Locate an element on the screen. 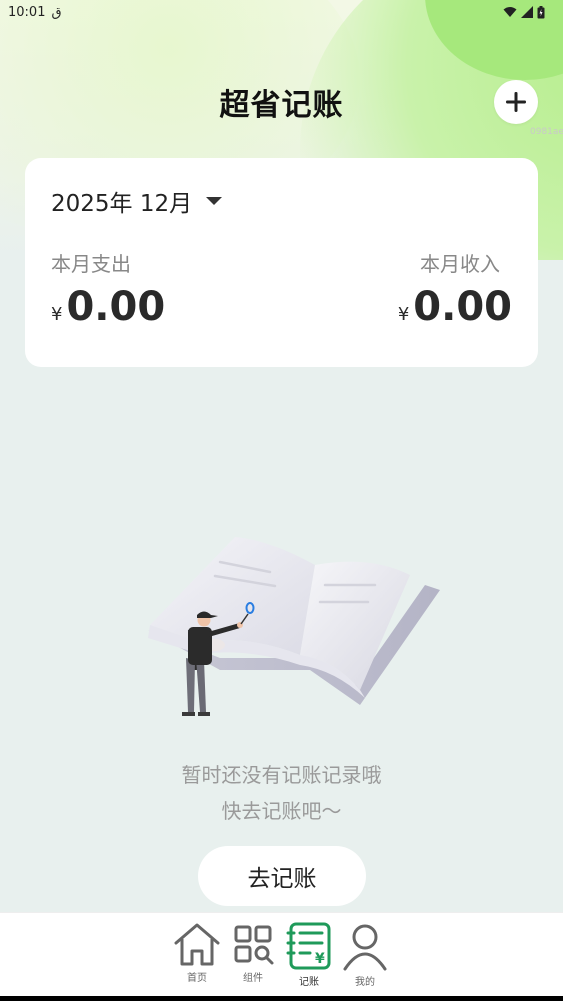 This screenshot has width=563, height=1001. expense-amount: 0.00 is located at coordinates (116, 307).